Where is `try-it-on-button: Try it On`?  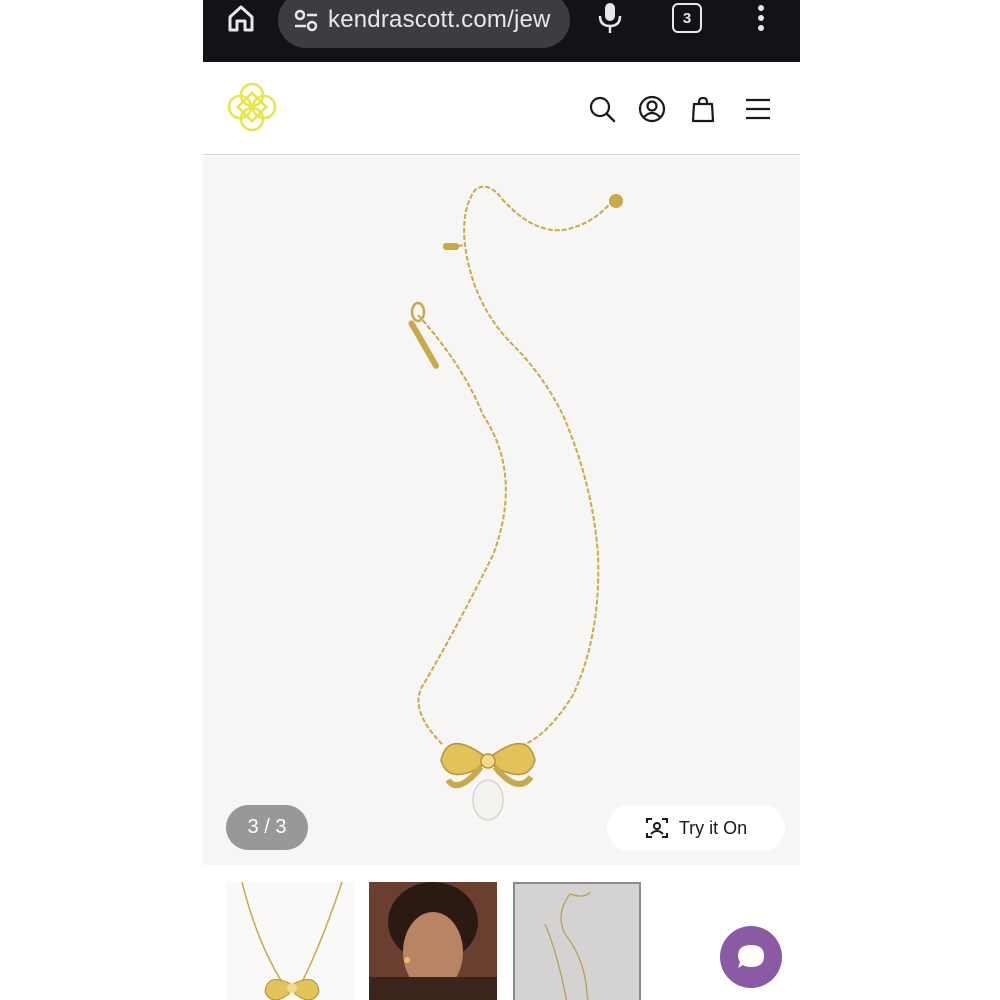
try-it-on-button: Try it On is located at coordinates (696, 828).